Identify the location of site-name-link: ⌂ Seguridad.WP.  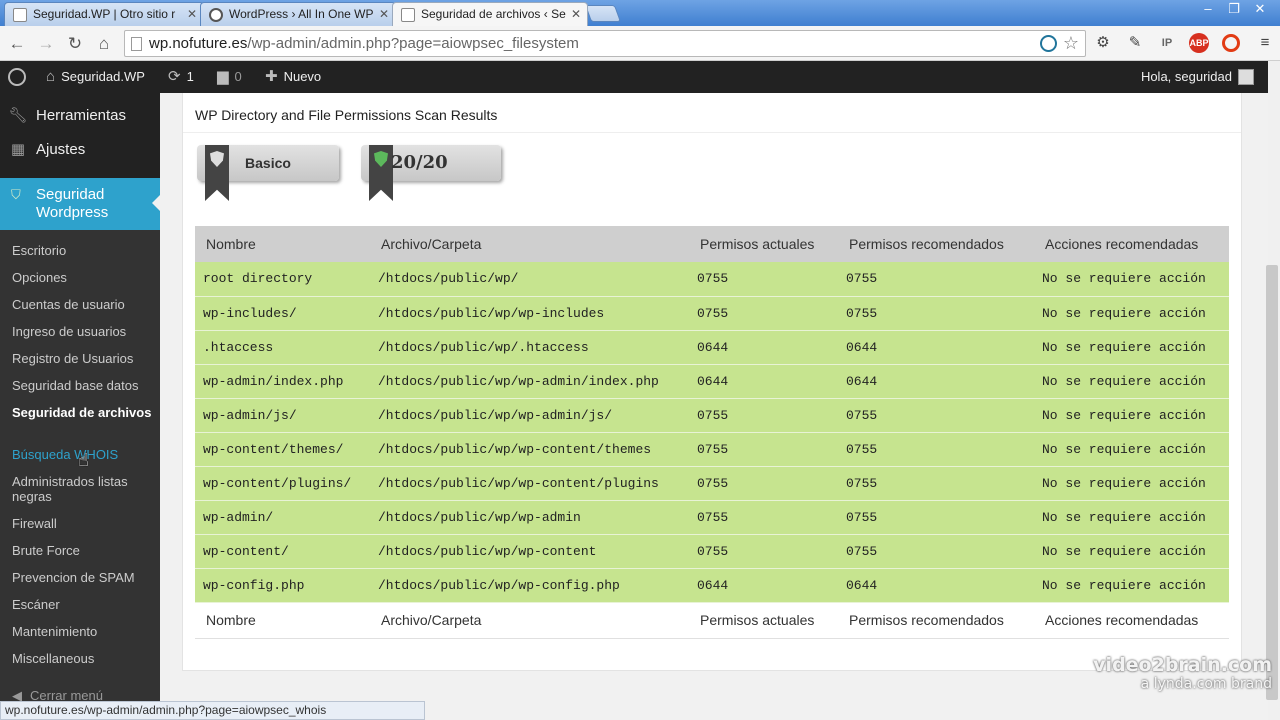
(95, 77).